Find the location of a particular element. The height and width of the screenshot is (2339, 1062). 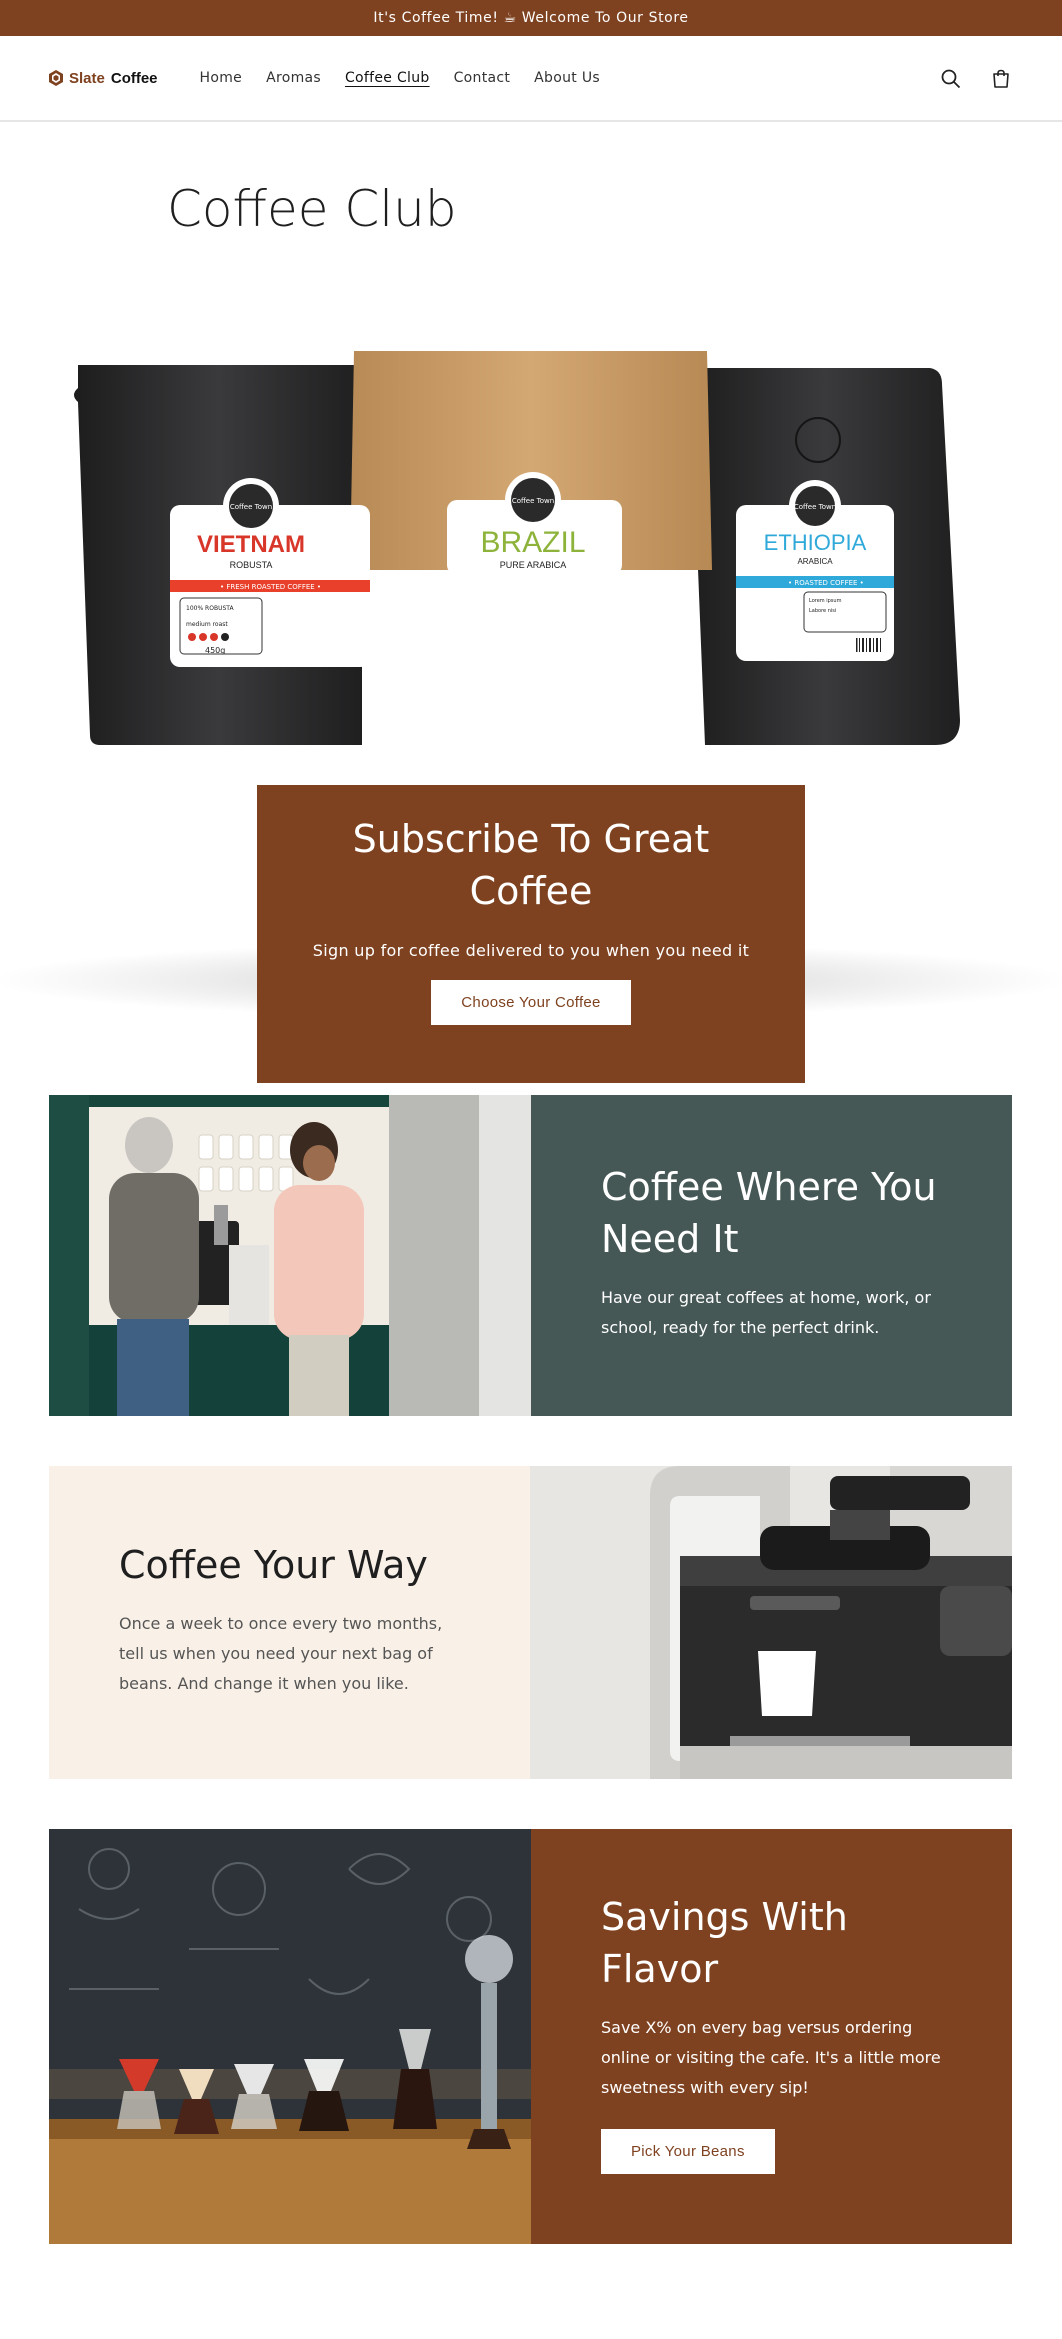

search-icon is located at coordinates (951, 79).